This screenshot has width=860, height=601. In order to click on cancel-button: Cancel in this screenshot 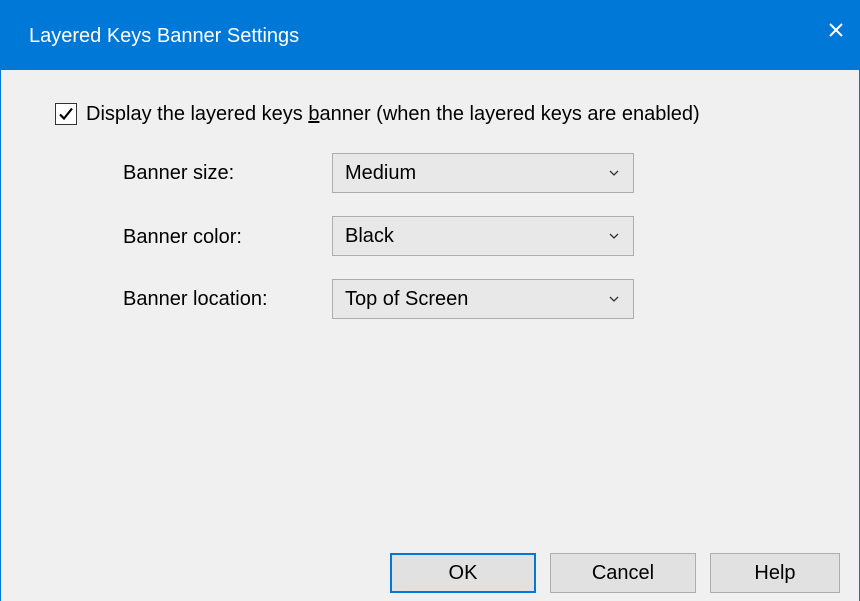, I will do `click(623, 573)`.